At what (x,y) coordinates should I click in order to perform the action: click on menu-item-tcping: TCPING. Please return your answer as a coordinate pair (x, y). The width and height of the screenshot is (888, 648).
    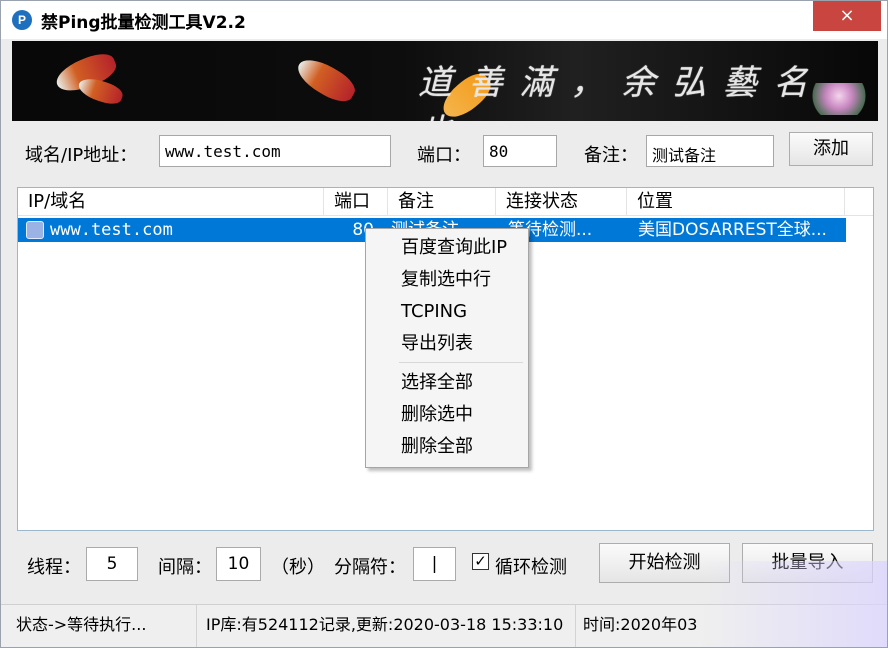
    Looking at the image, I should click on (434, 312).